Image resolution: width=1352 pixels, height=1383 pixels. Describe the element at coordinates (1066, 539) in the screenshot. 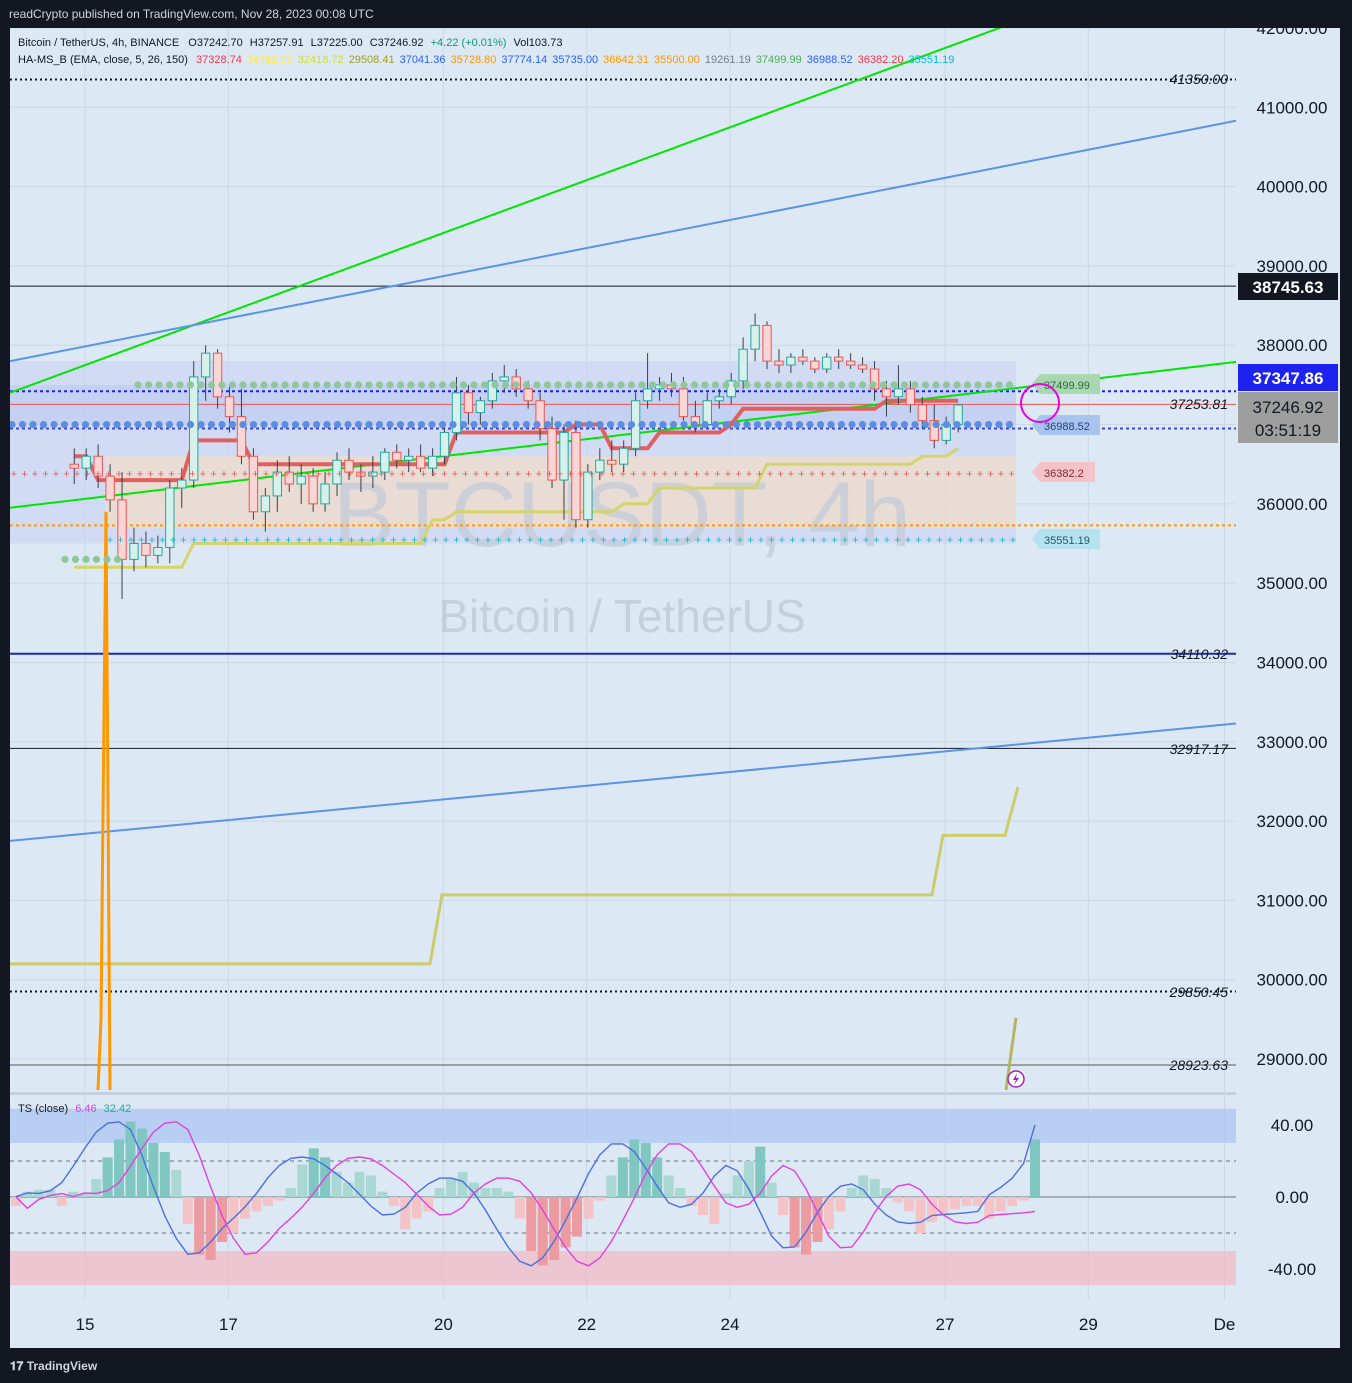

I see `tag-35551: 35551.19` at that location.